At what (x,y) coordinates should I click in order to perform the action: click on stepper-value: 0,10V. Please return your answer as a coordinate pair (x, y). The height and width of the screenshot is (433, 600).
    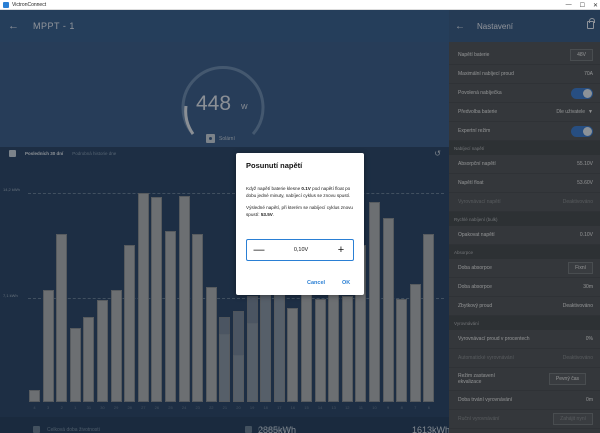
    Looking at the image, I should click on (301, 250).